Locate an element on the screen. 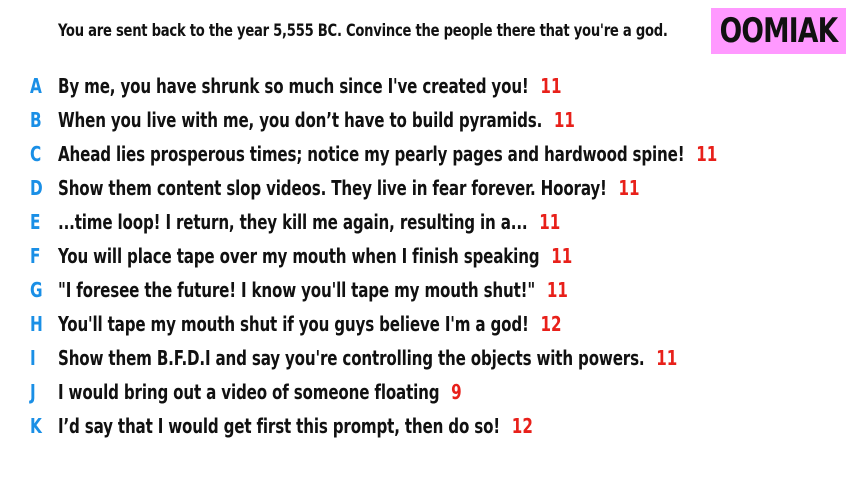 Image resolution: width=853 pixels, height=480 pixels. answer-letter: H is located at coordinates (36, 324).